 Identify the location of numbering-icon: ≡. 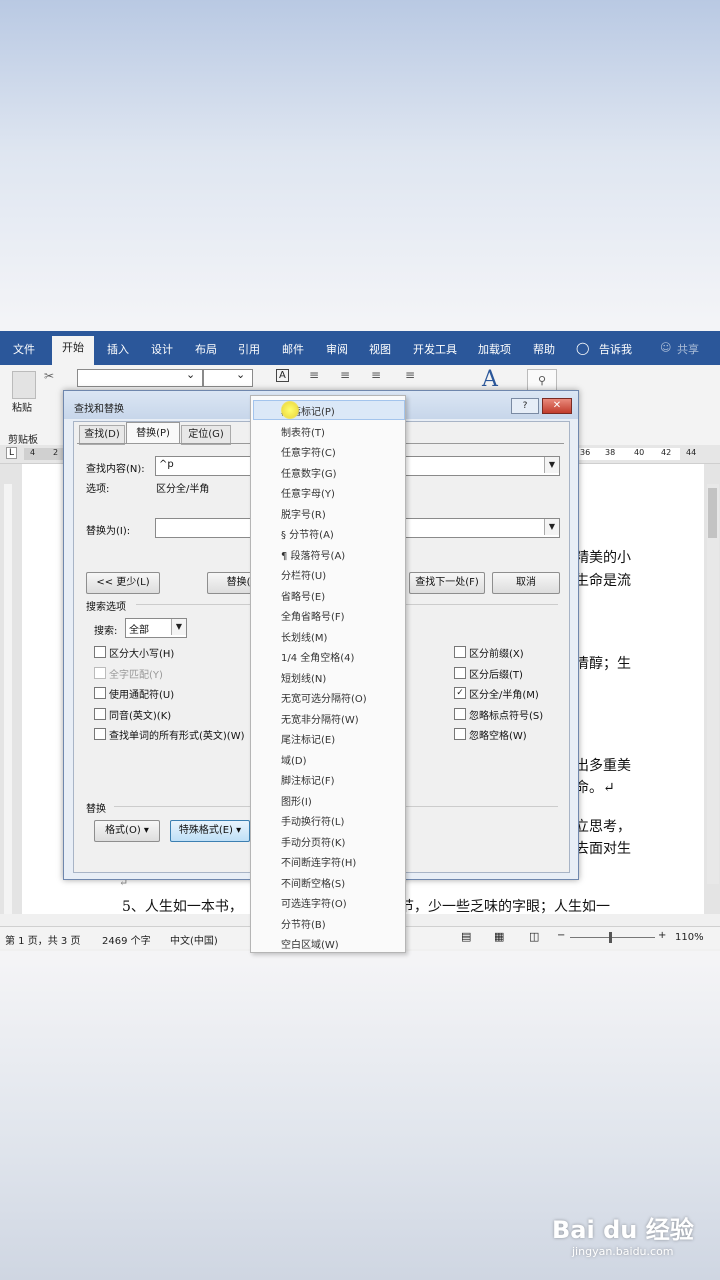
(345, 375).